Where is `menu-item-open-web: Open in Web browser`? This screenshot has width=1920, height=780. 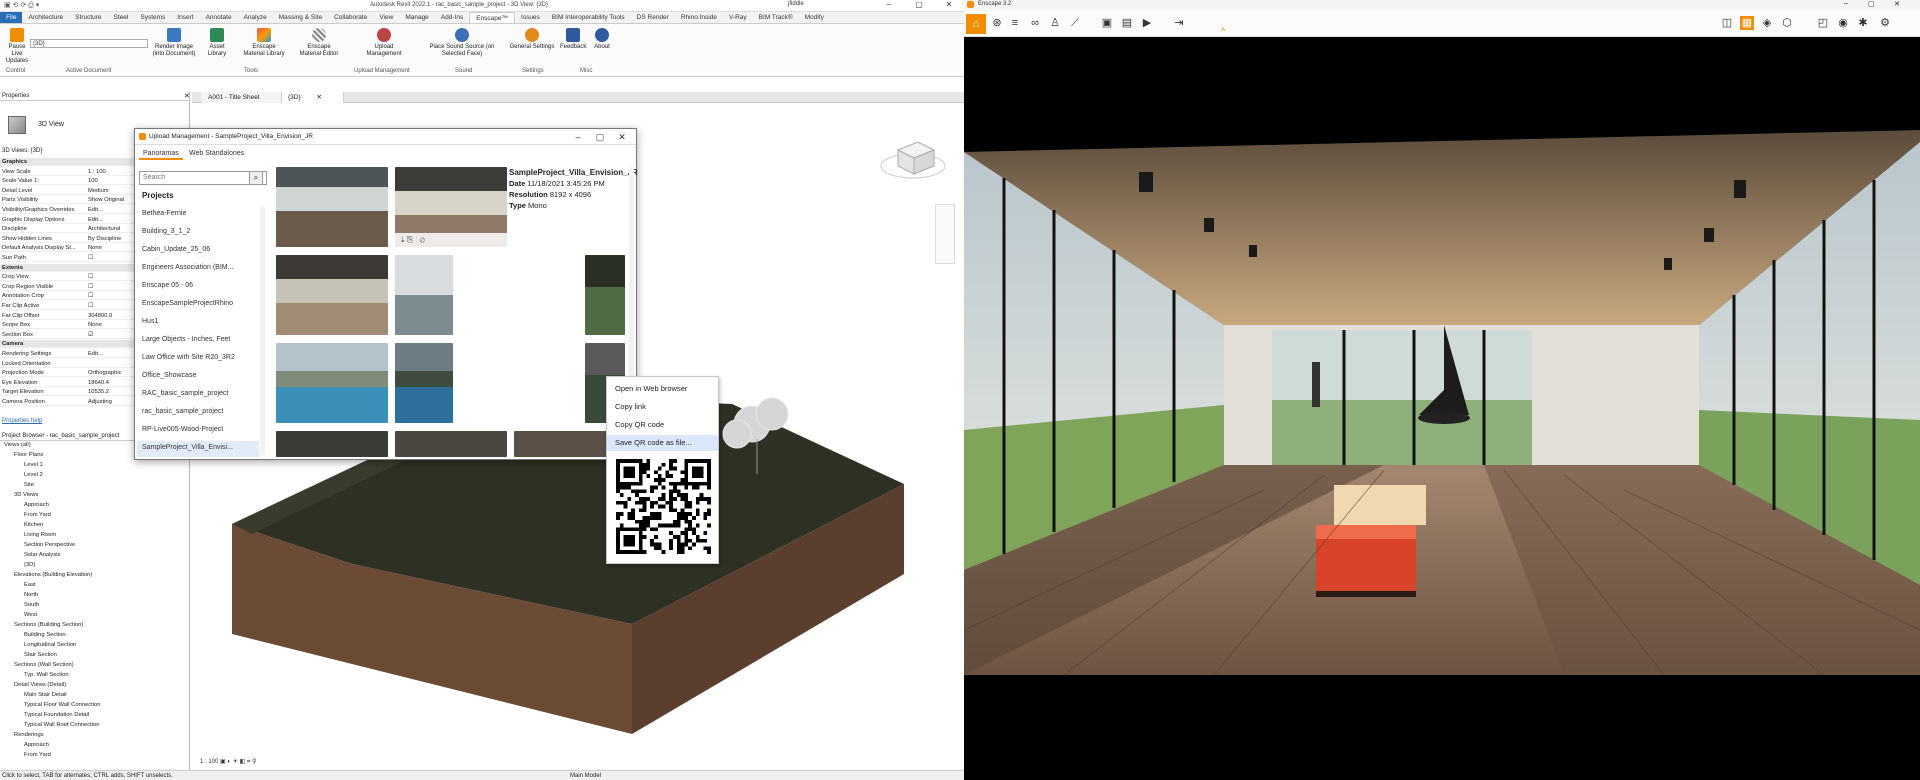 menu-item-open-web: Open in Web browser is located at coordinates (662, 389).